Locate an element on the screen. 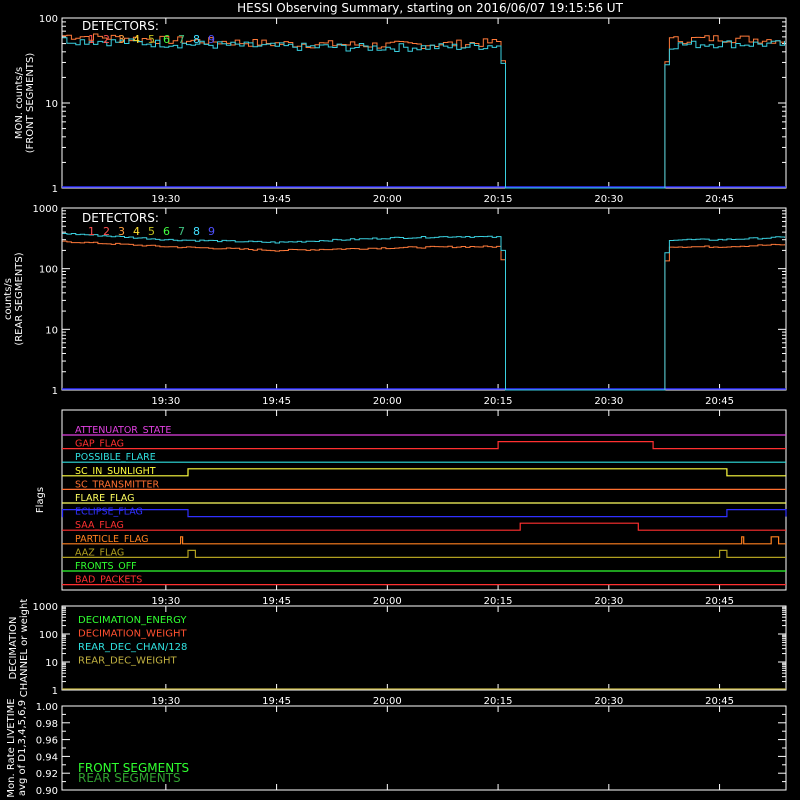 This screenshot has height=800, width=800. rear-ylabel-1: counts/s is located at coordinates (8, 299).